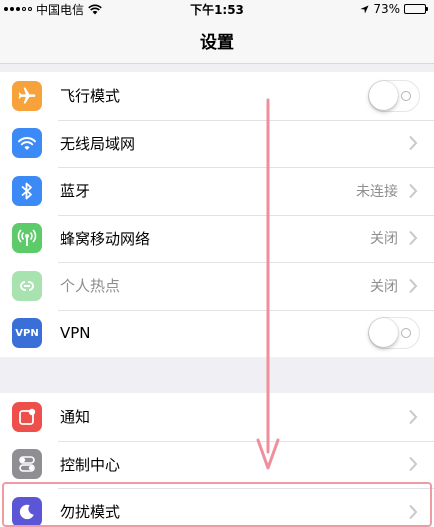 This screenshot has width=434, height=527. Describe the element at coordinates (384, 286) in the screenshot. I see `hotspot-status: 关闭` at that location.